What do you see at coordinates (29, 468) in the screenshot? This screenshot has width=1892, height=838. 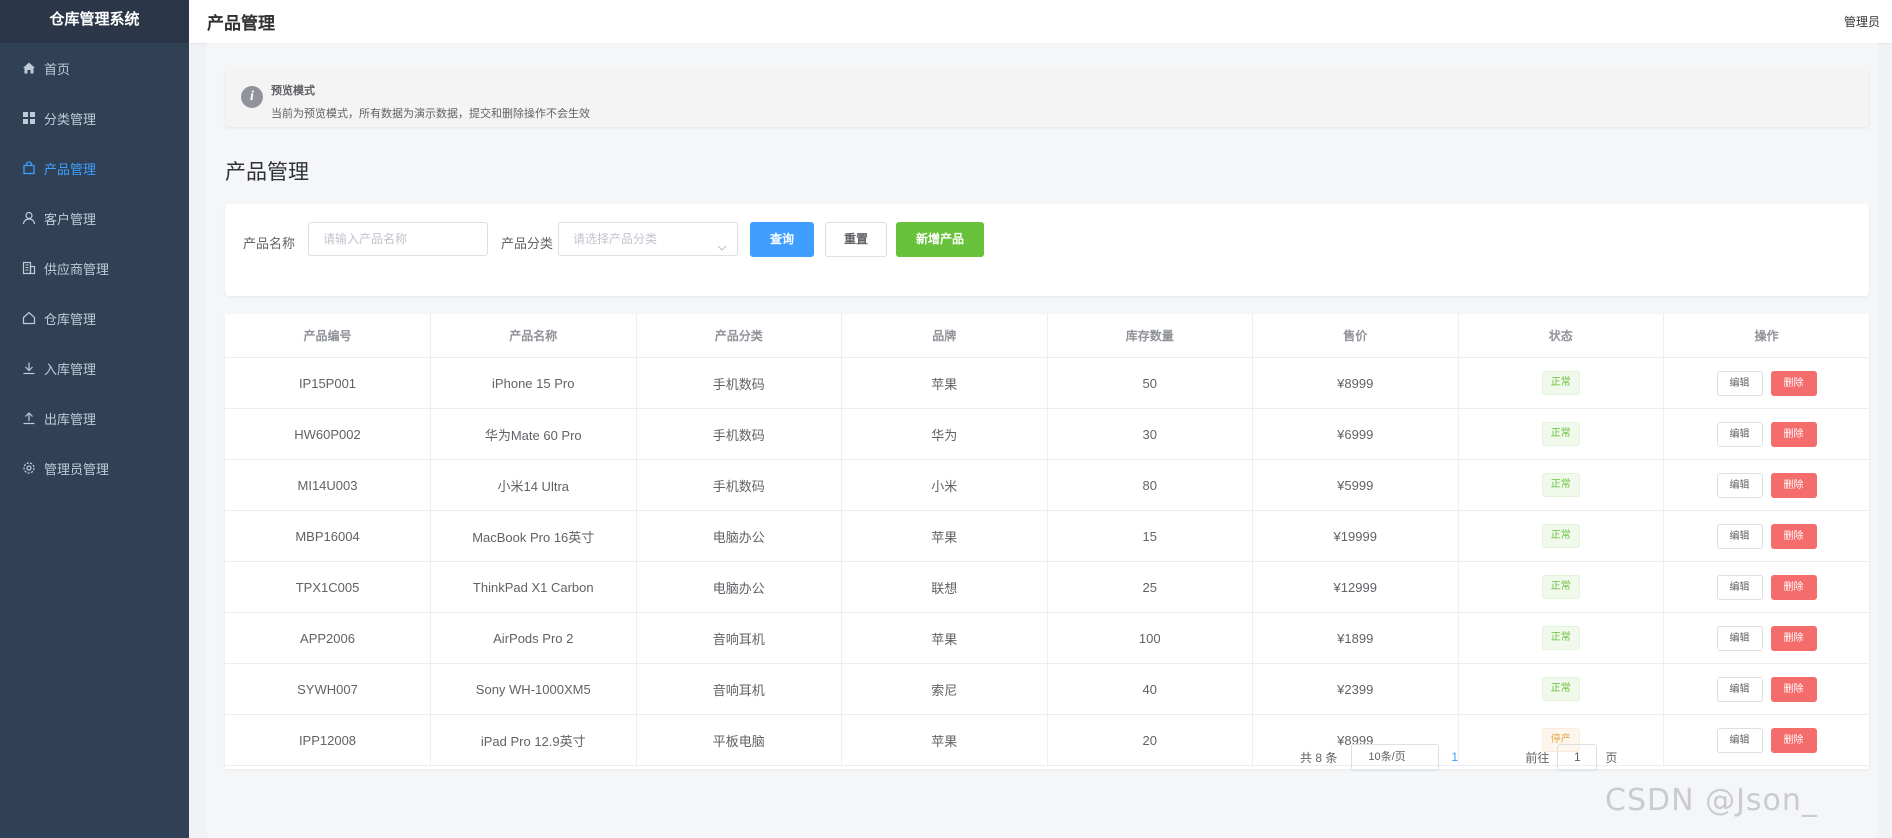 I see `gear-icon` at bounding box center [29, 468].